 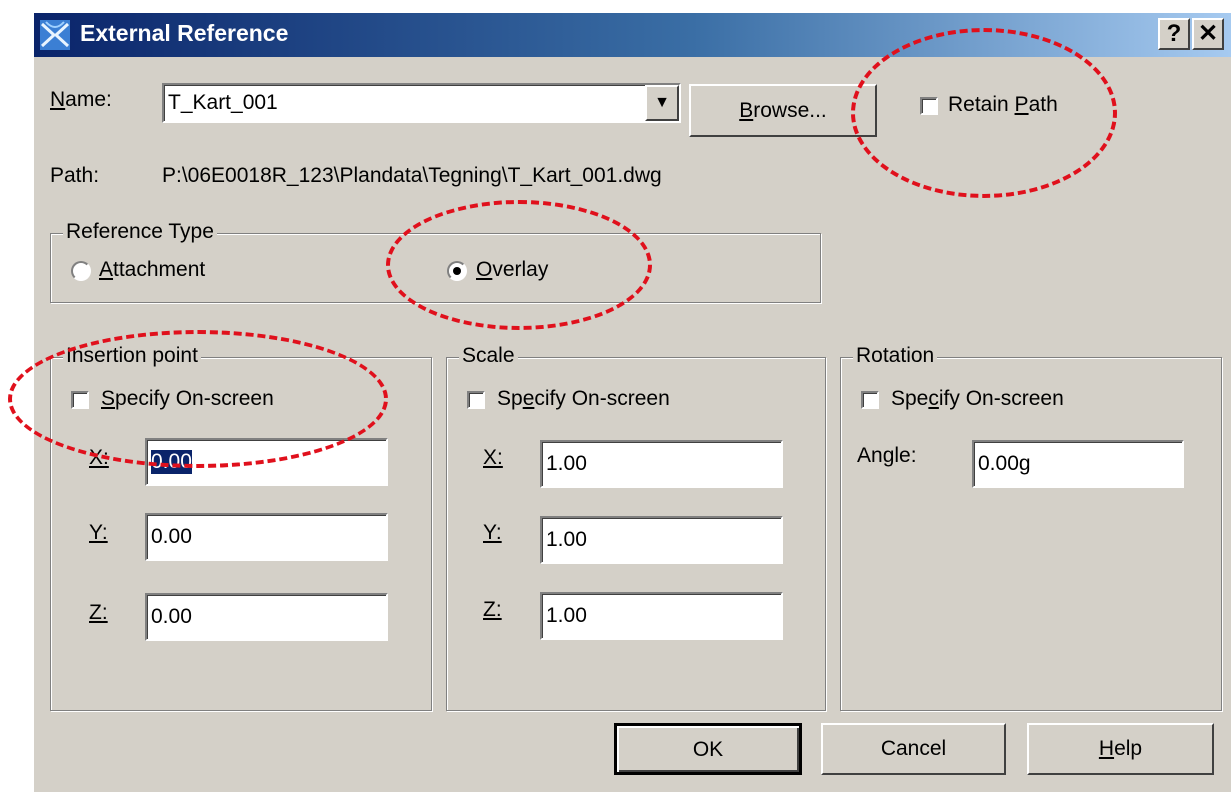 I want to click on rotation-specify-checkbox, so click(x=870, y=400).